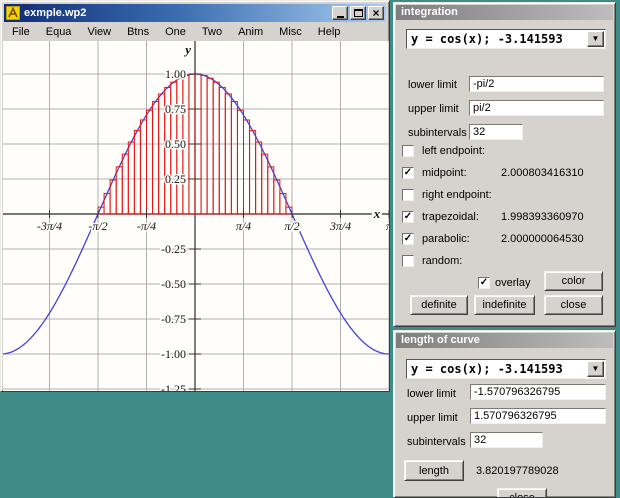  I want to click on random-checkbox, so click(408, 261).